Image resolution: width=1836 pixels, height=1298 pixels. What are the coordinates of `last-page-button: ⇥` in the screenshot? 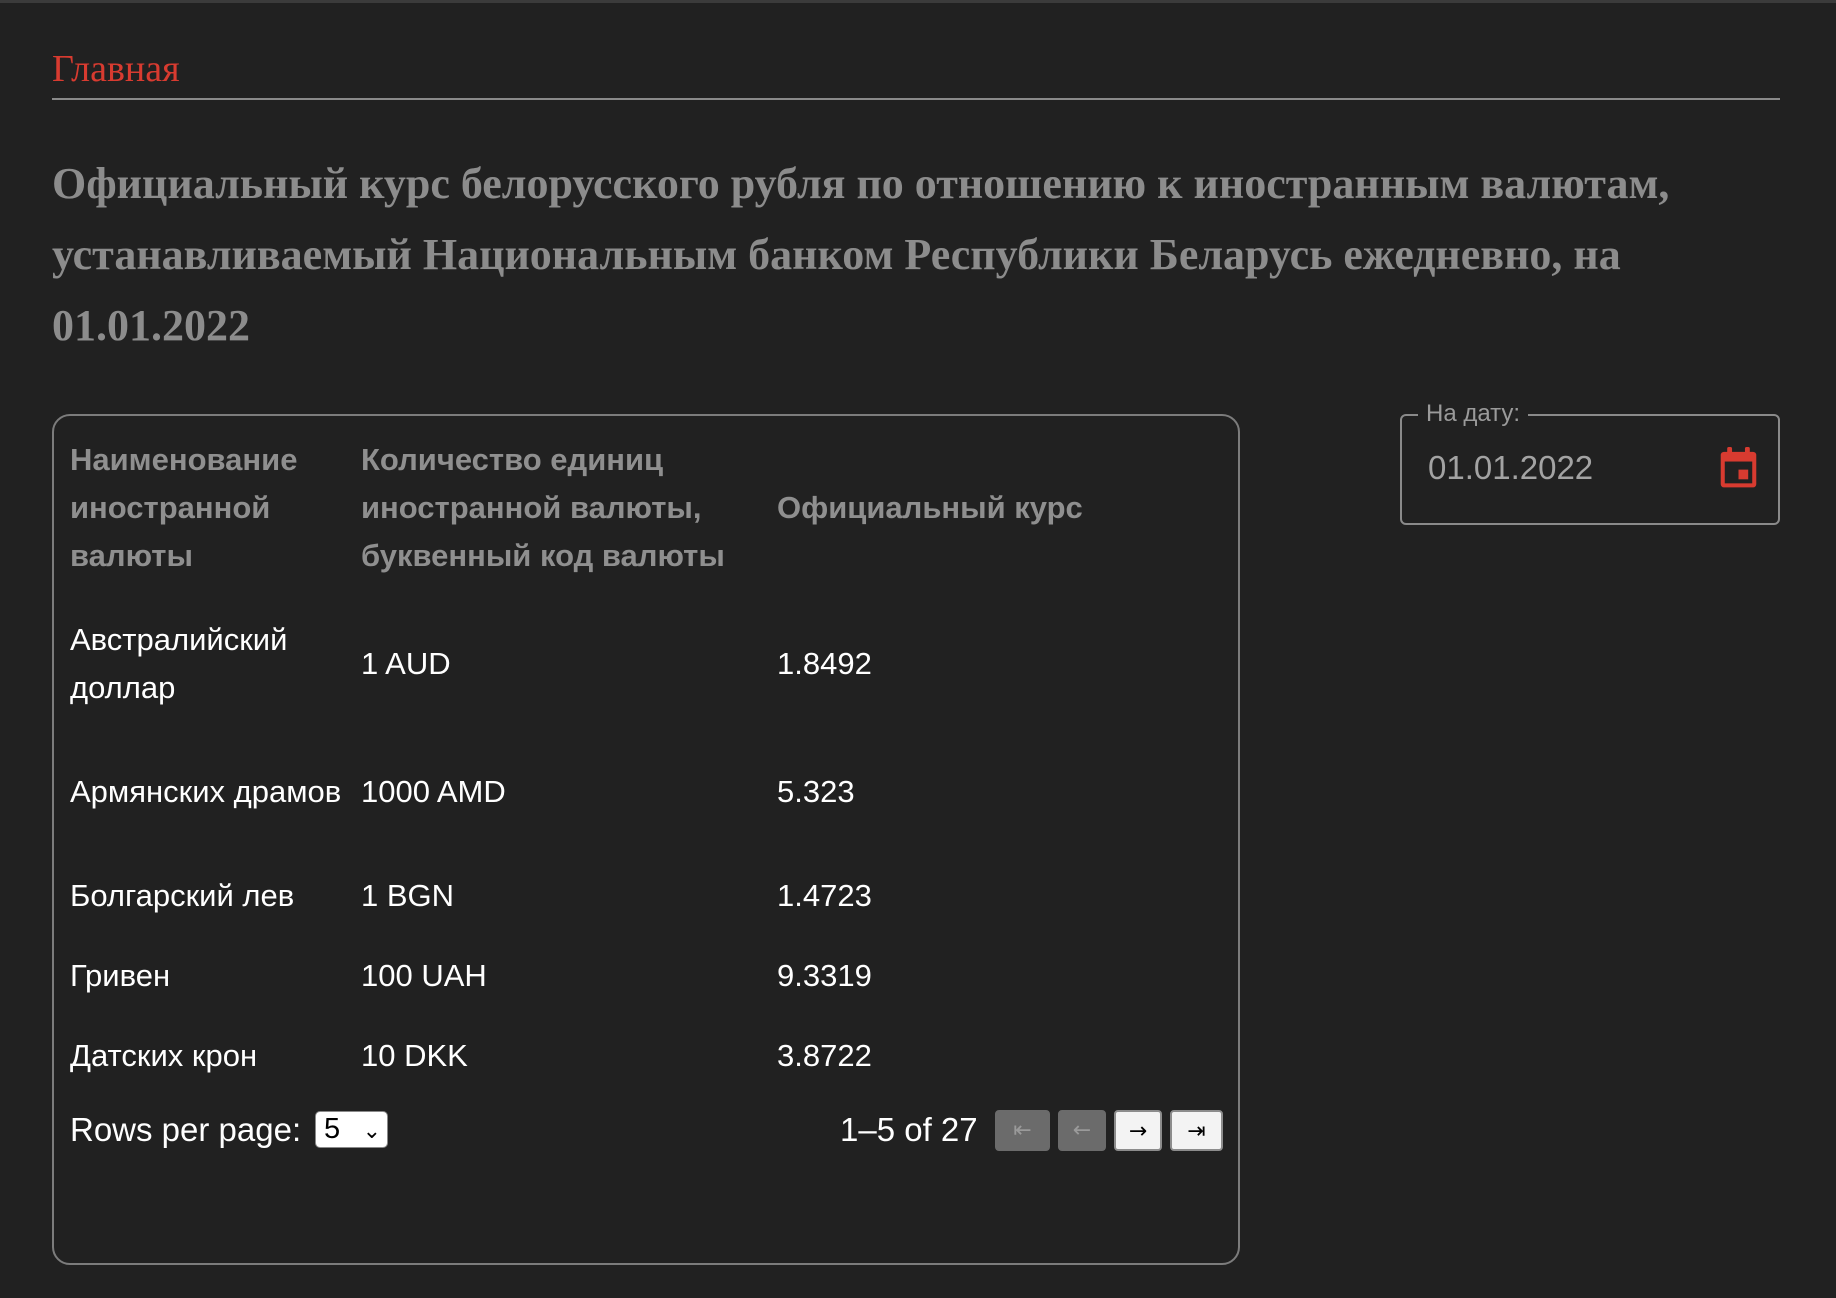 It's located at (1196, 1130).